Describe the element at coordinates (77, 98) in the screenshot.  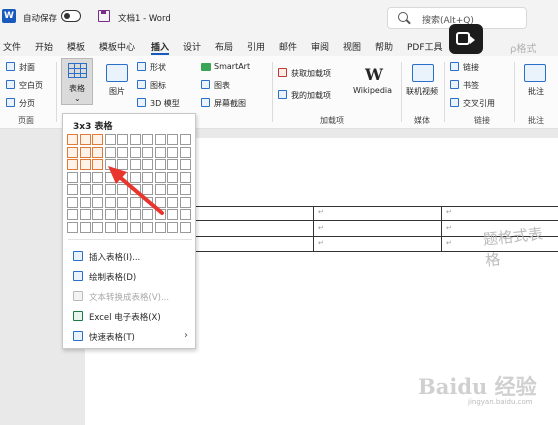
I see `chevron-down-icon: ⌄` at that location.